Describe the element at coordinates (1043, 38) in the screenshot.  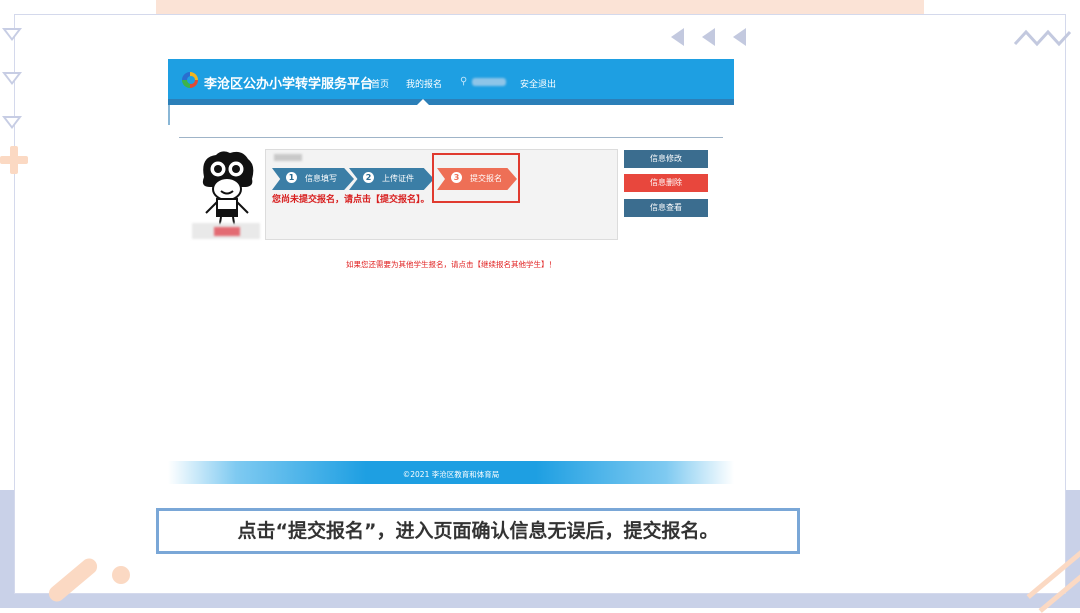
I see `zigzag-decor-icon` at that location.